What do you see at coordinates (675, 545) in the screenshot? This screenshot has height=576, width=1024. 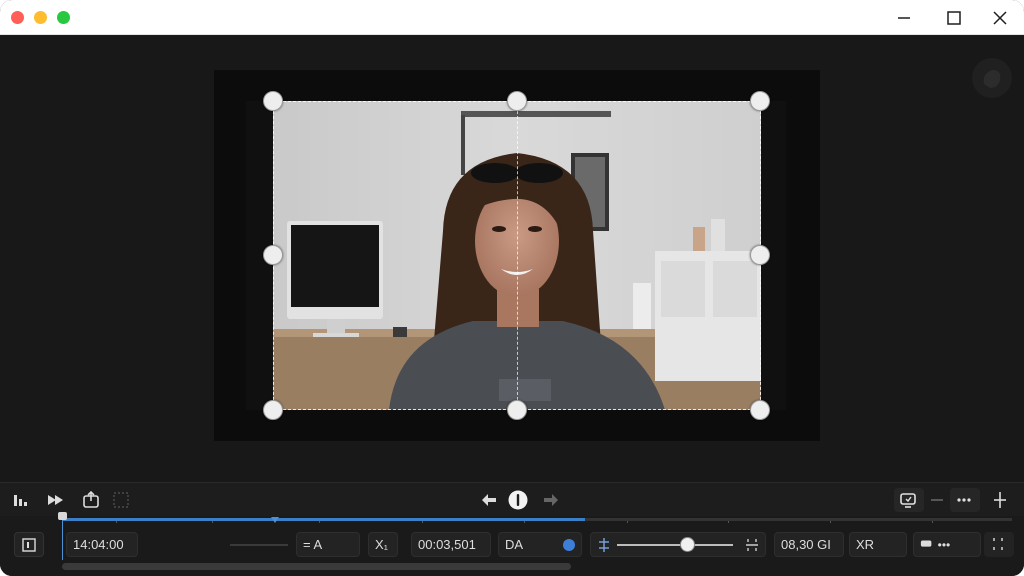 I see `slider-track` at bounding box center [675, 545].